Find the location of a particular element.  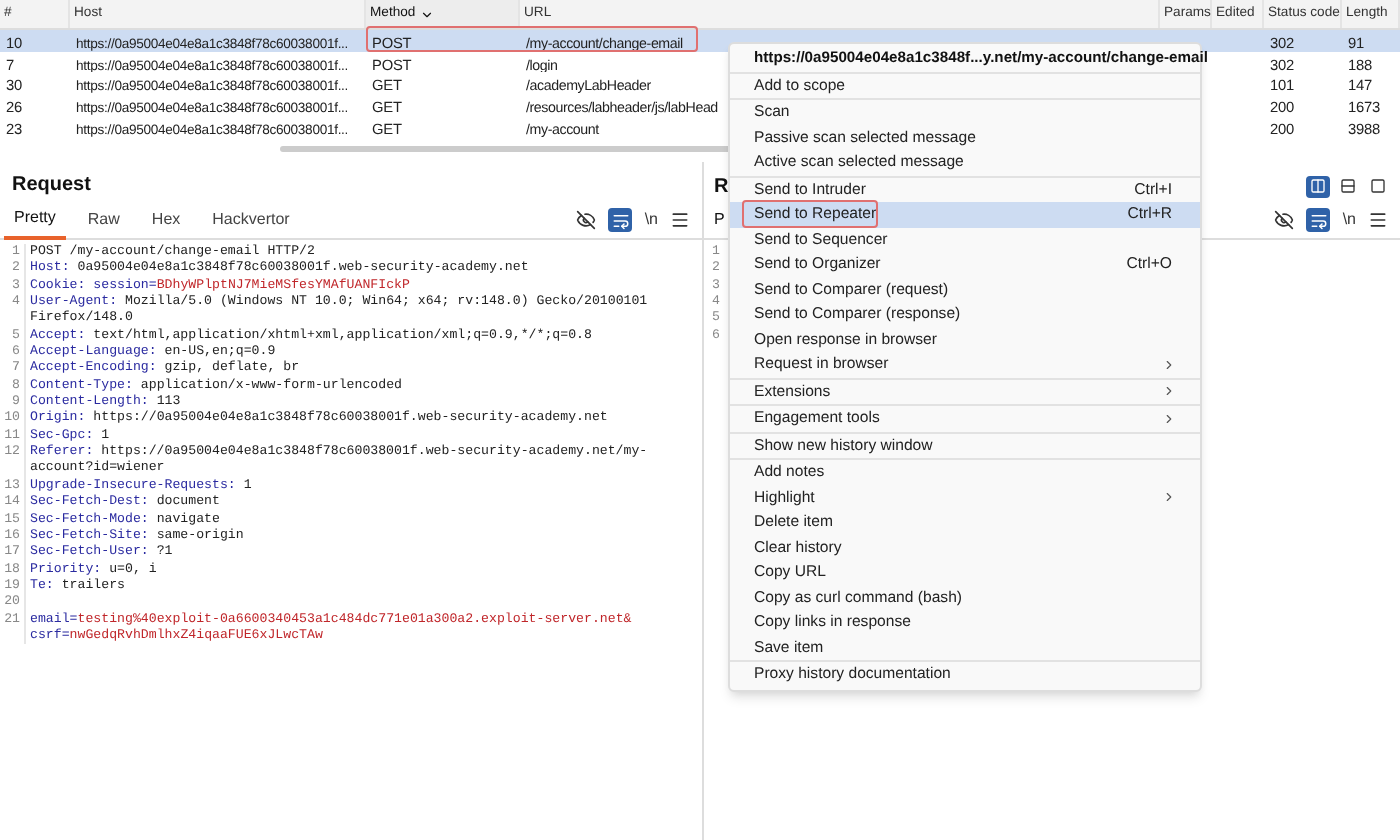

tab: Raw is located at coordinates (103, 220).